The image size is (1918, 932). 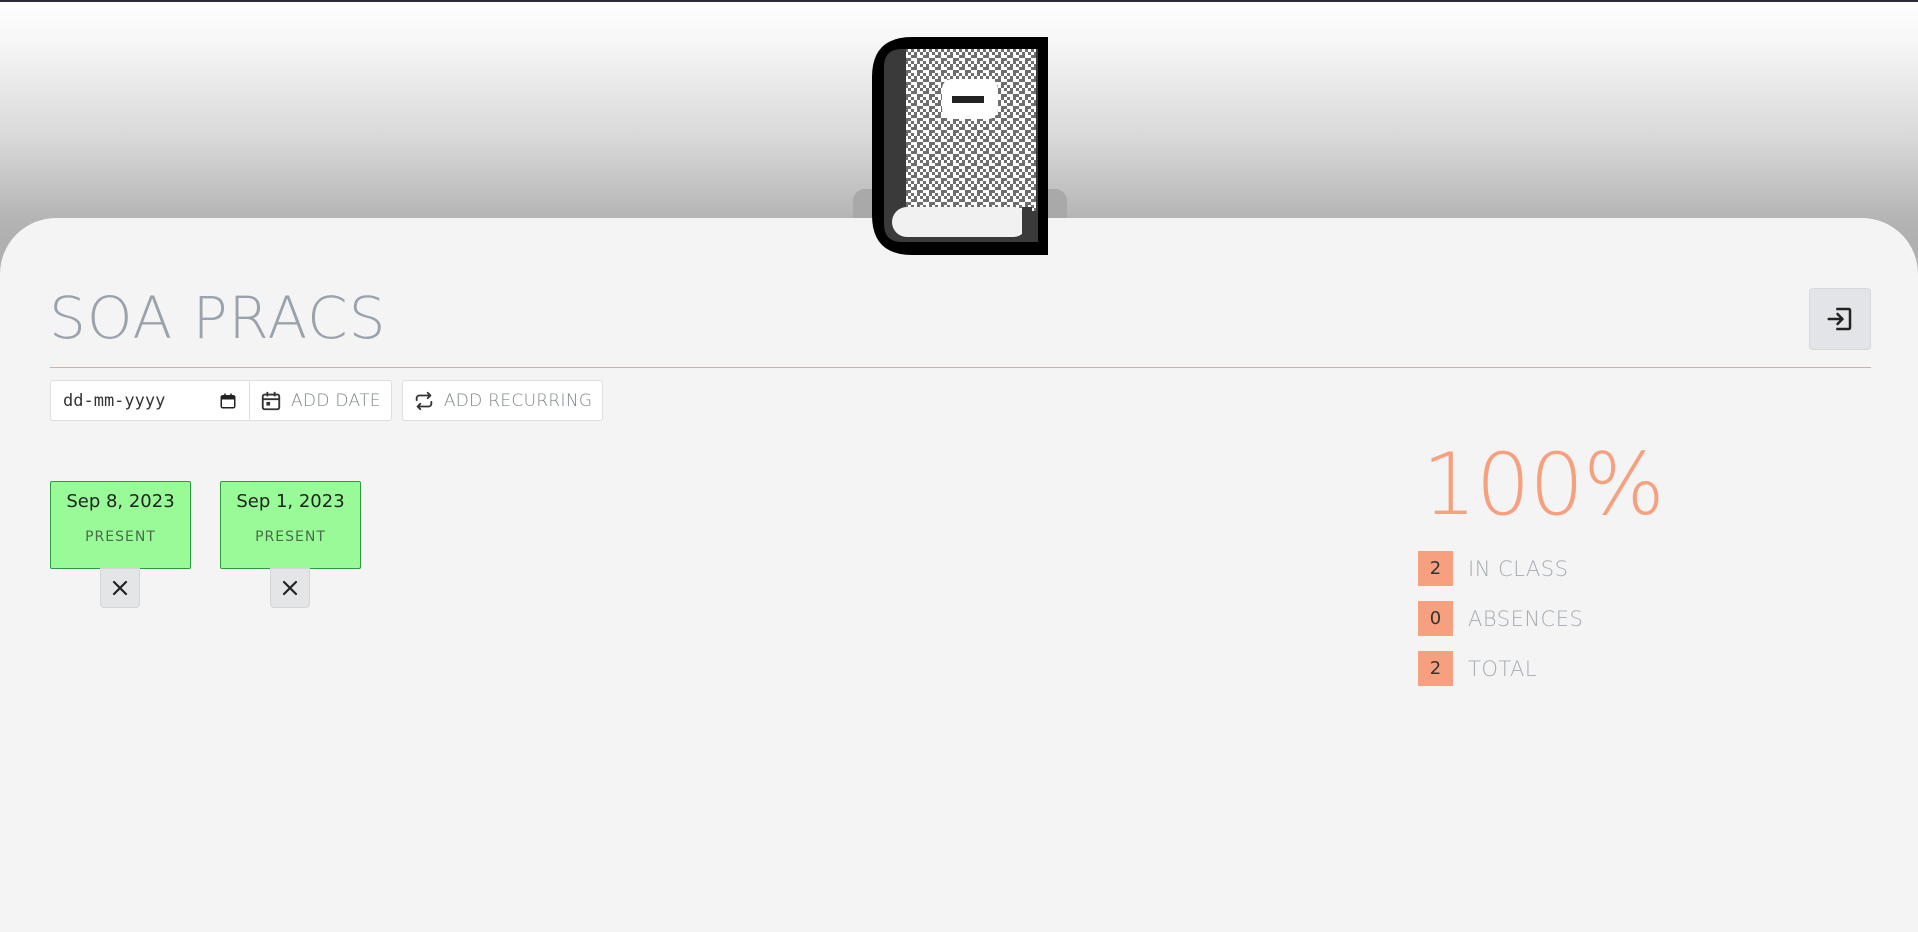 What do you see at coordinates (1503, 668) in the screenshot?
I see `stat-label: TOTAL` at bounding box center [1503, 668].